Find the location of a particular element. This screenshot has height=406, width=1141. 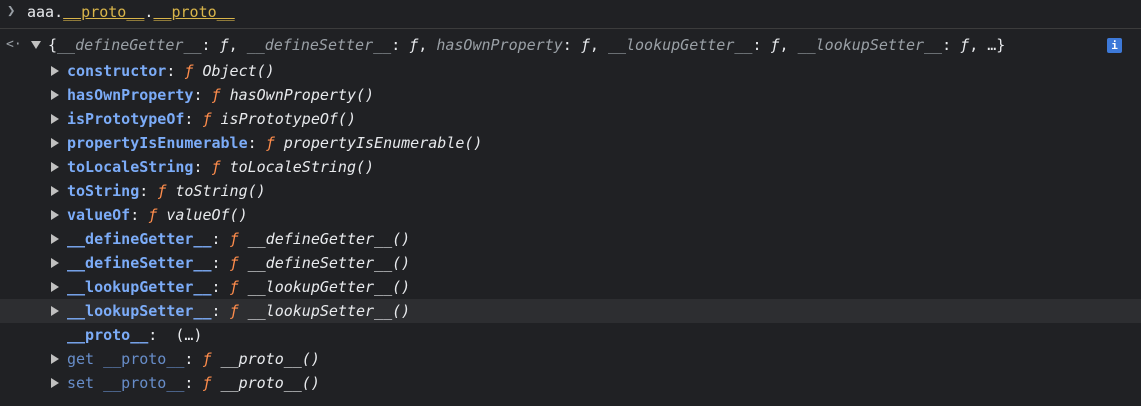

property-content: toString: ƒ toString() is located at coordinates (166, 191).